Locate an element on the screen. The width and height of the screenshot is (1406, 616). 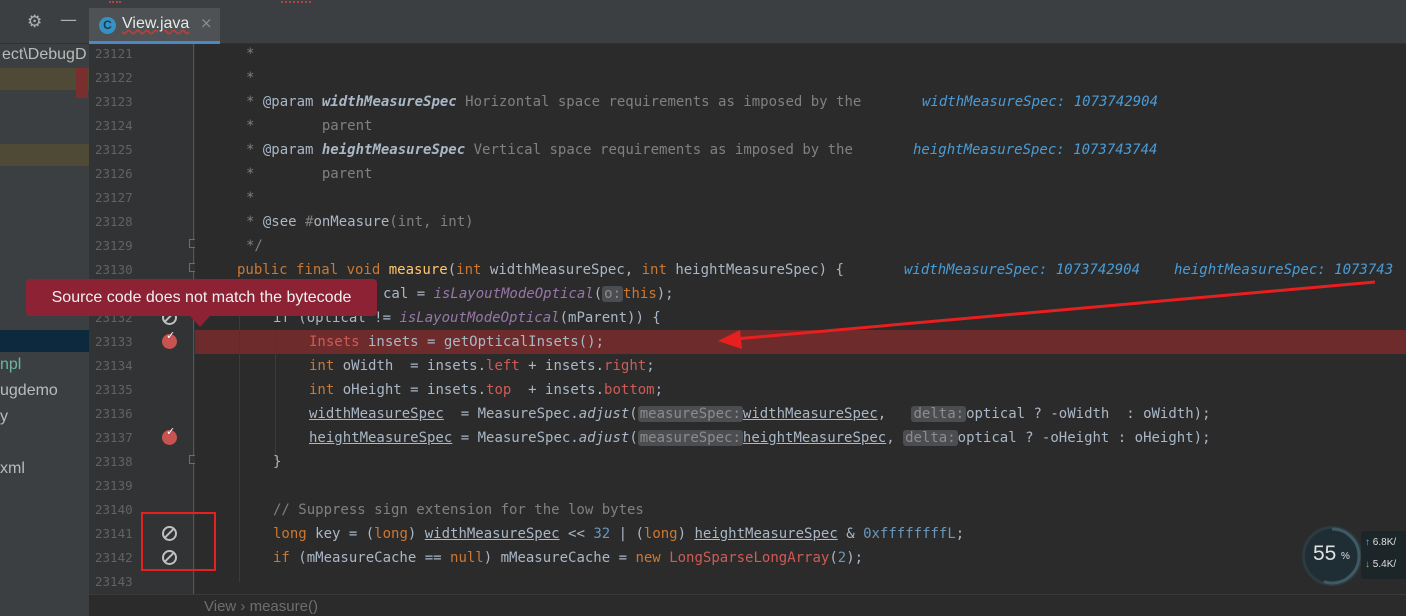
memory-percent-sign: % is located at coordinates (1345, 556).